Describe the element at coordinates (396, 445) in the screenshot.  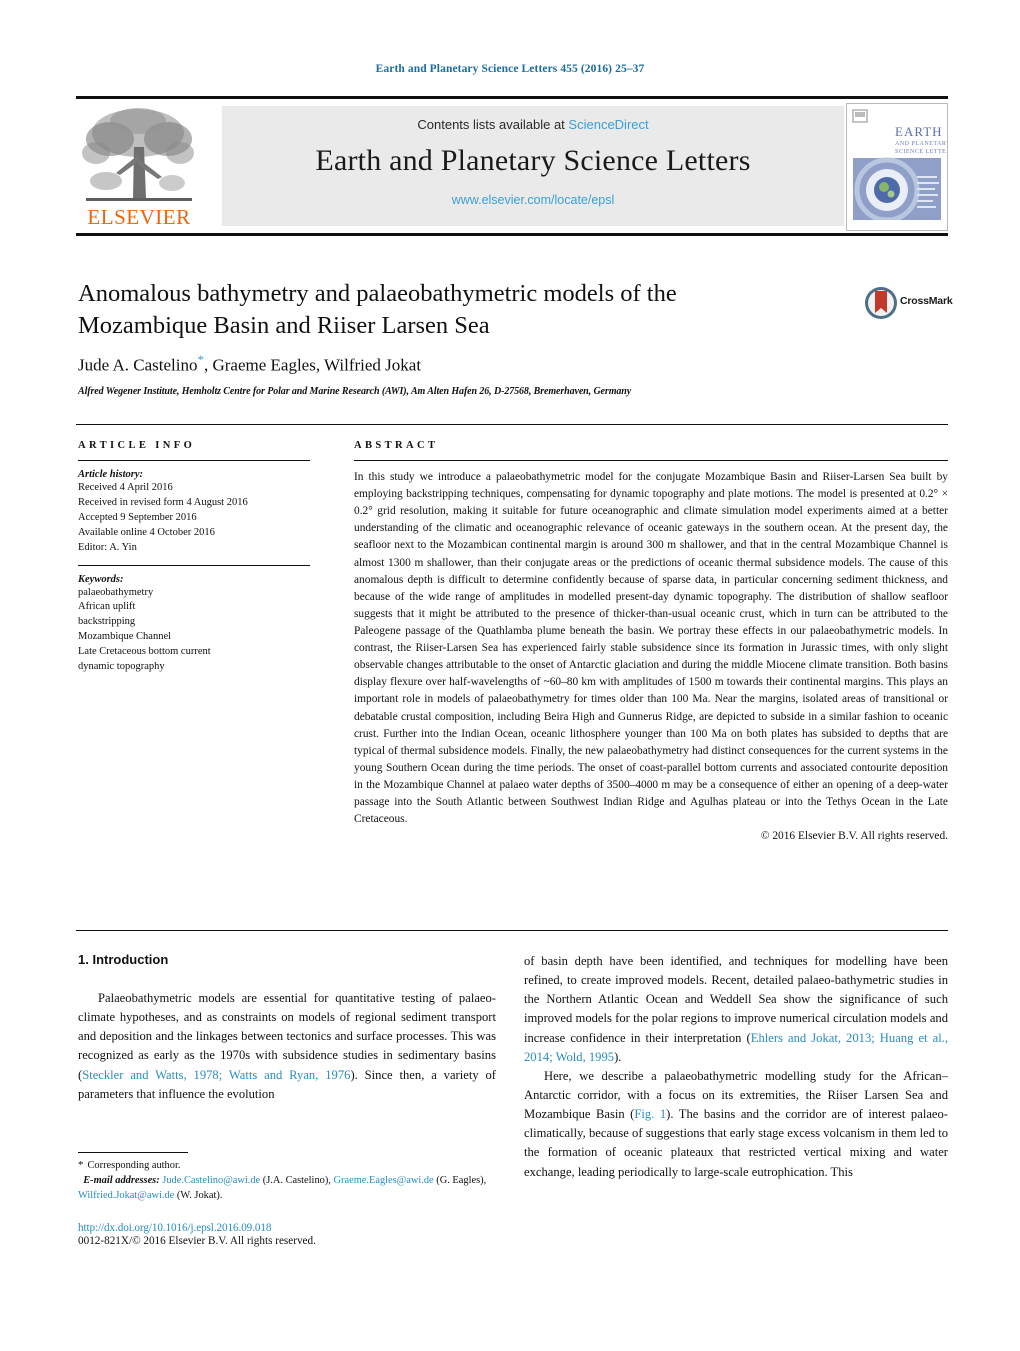
I see `abstract-heading: ABSTRACT` at that location.